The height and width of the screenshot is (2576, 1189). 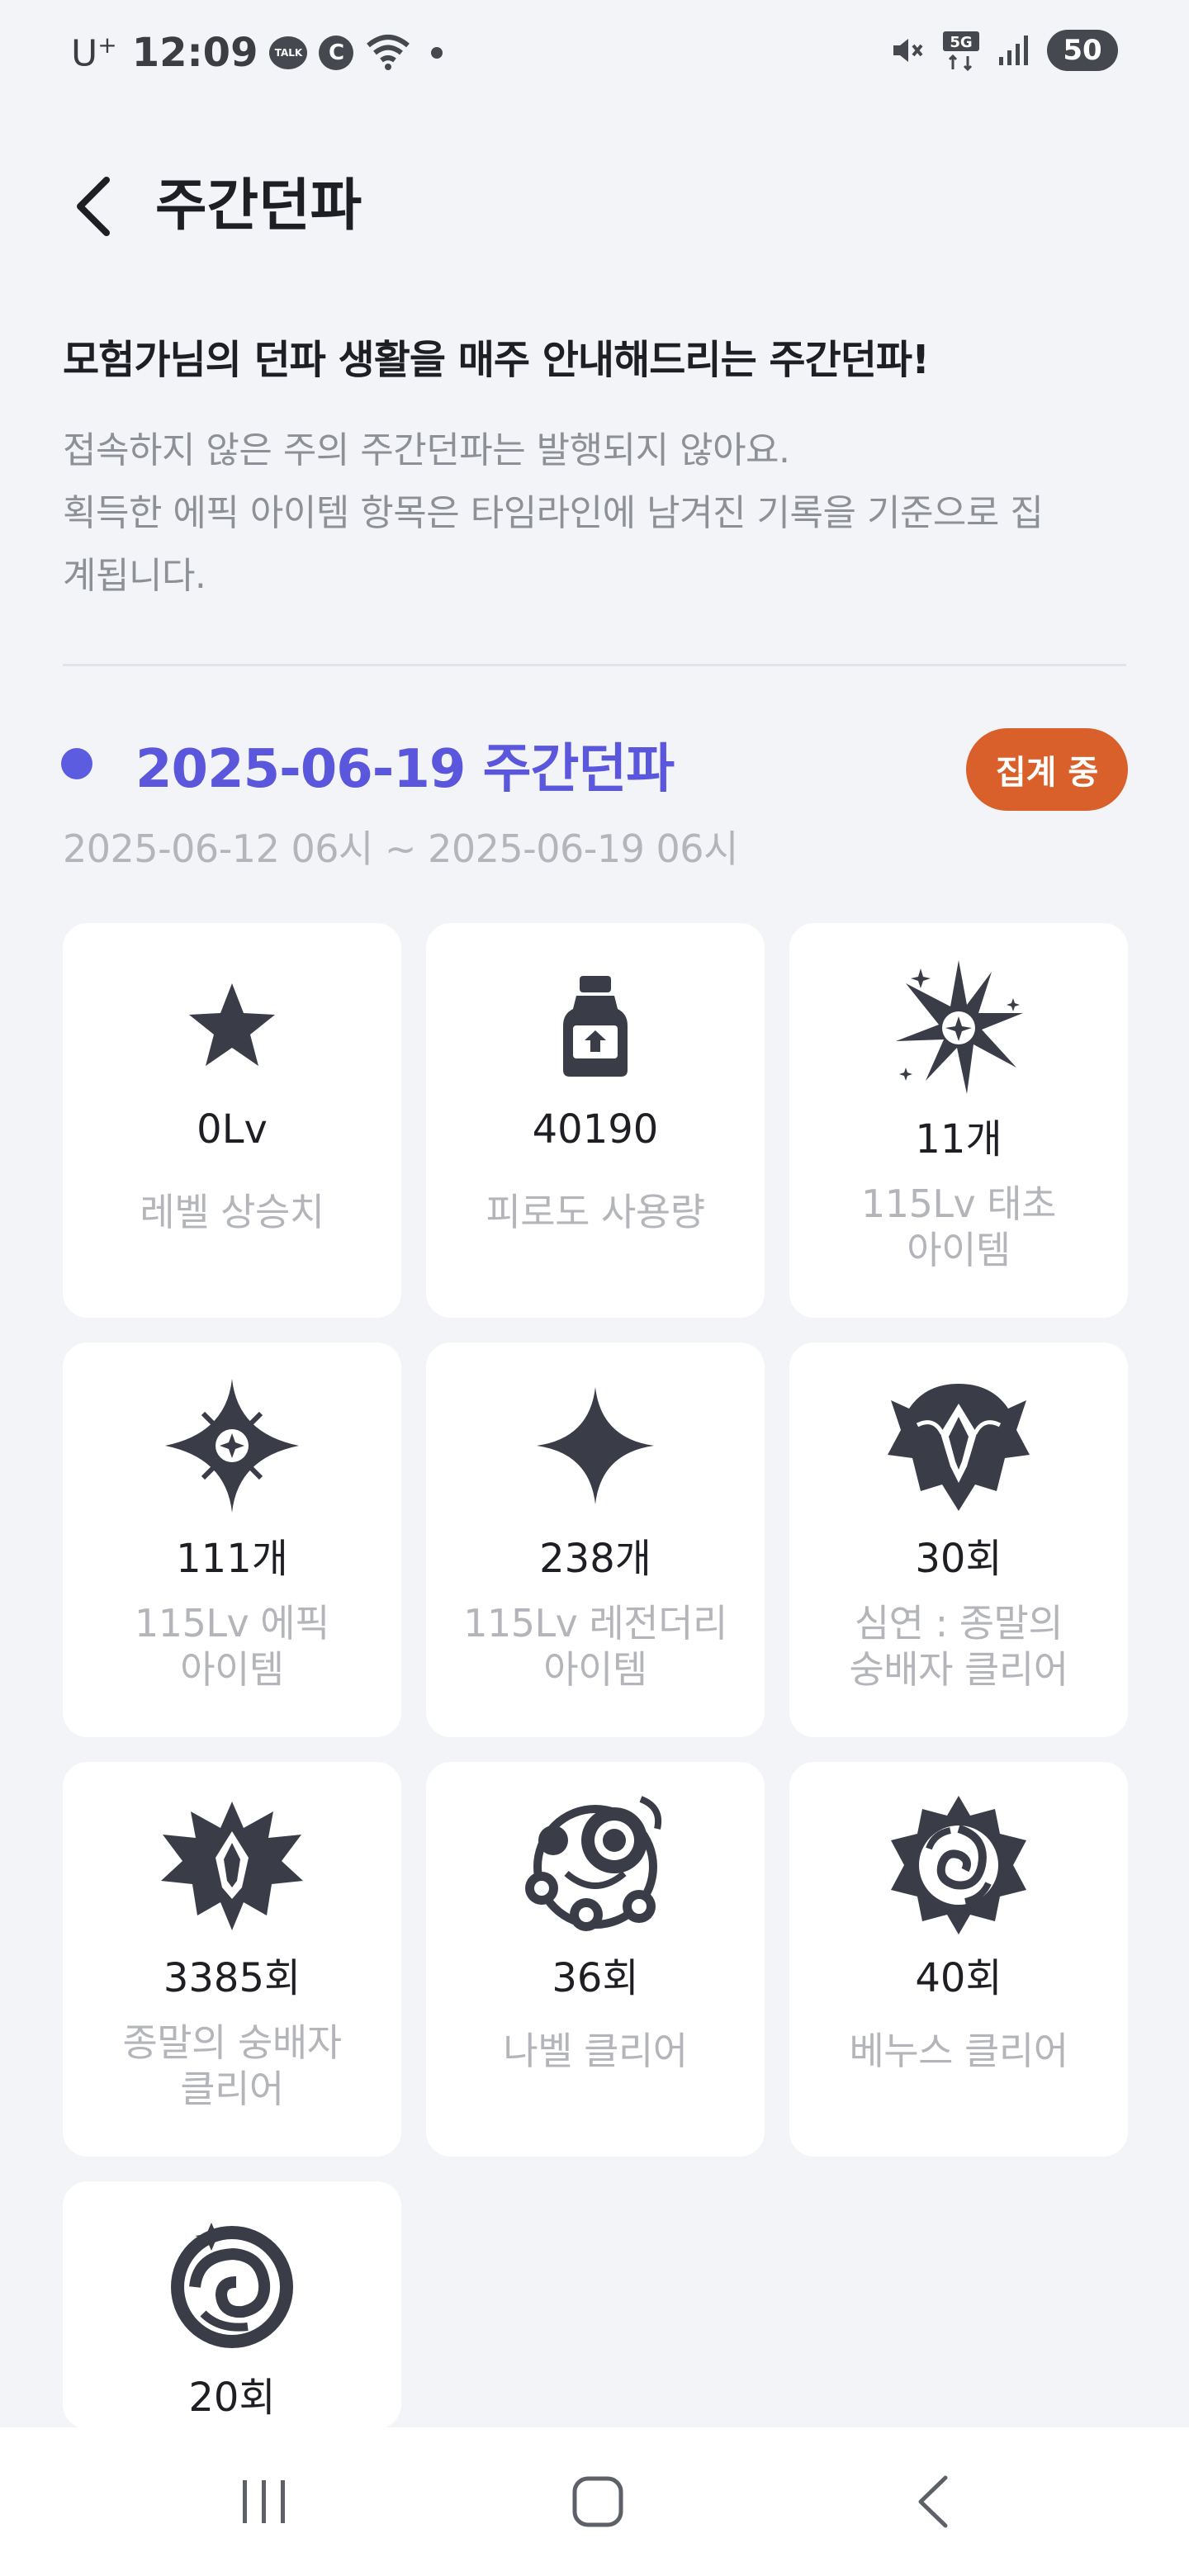 I want to click on stat-label: 115Lv 태초 아이템, so click(x=958, y=1226).